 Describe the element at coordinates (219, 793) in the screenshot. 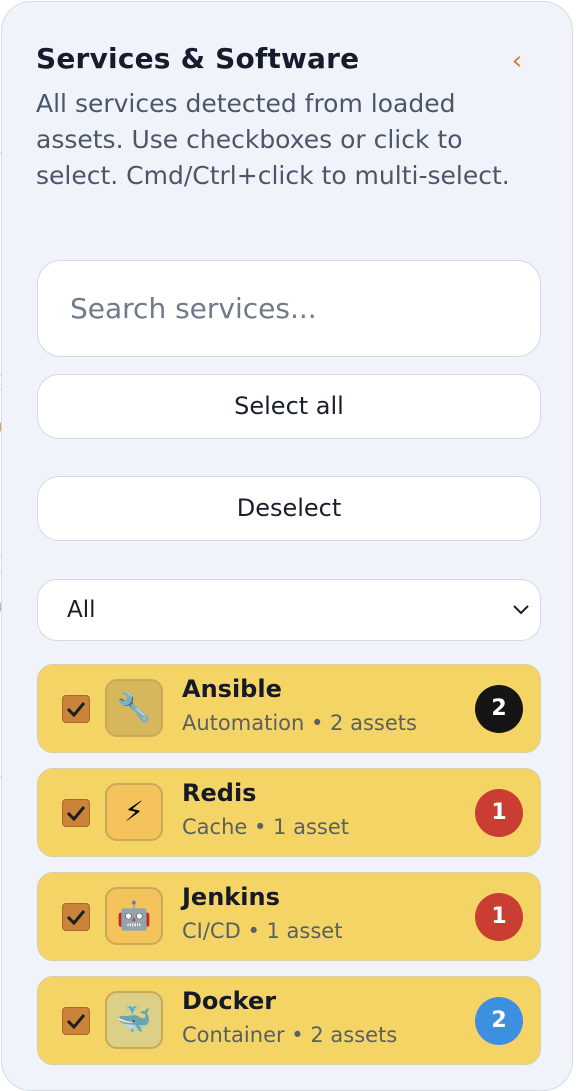

I see `service-name: Redis` at that location.